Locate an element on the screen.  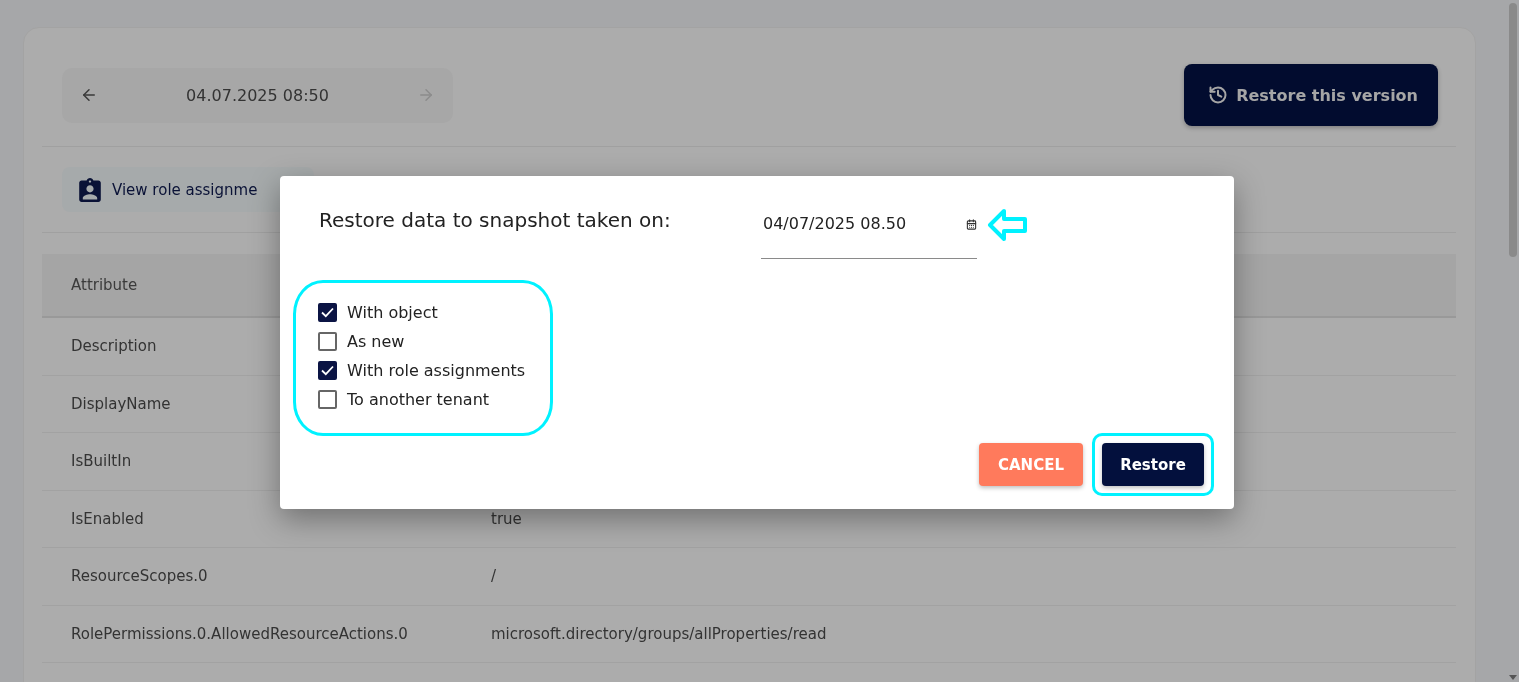
table-cell: microsoft.directory/groups/allProperties/read is located at coordinates (659, 633).